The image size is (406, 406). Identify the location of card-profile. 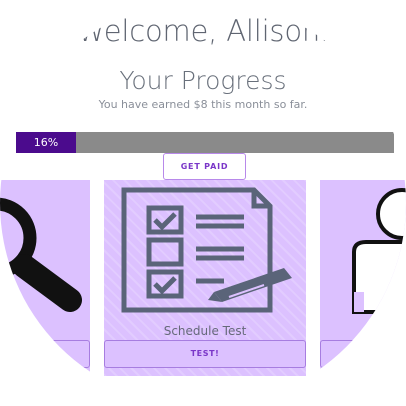
(363, 278).